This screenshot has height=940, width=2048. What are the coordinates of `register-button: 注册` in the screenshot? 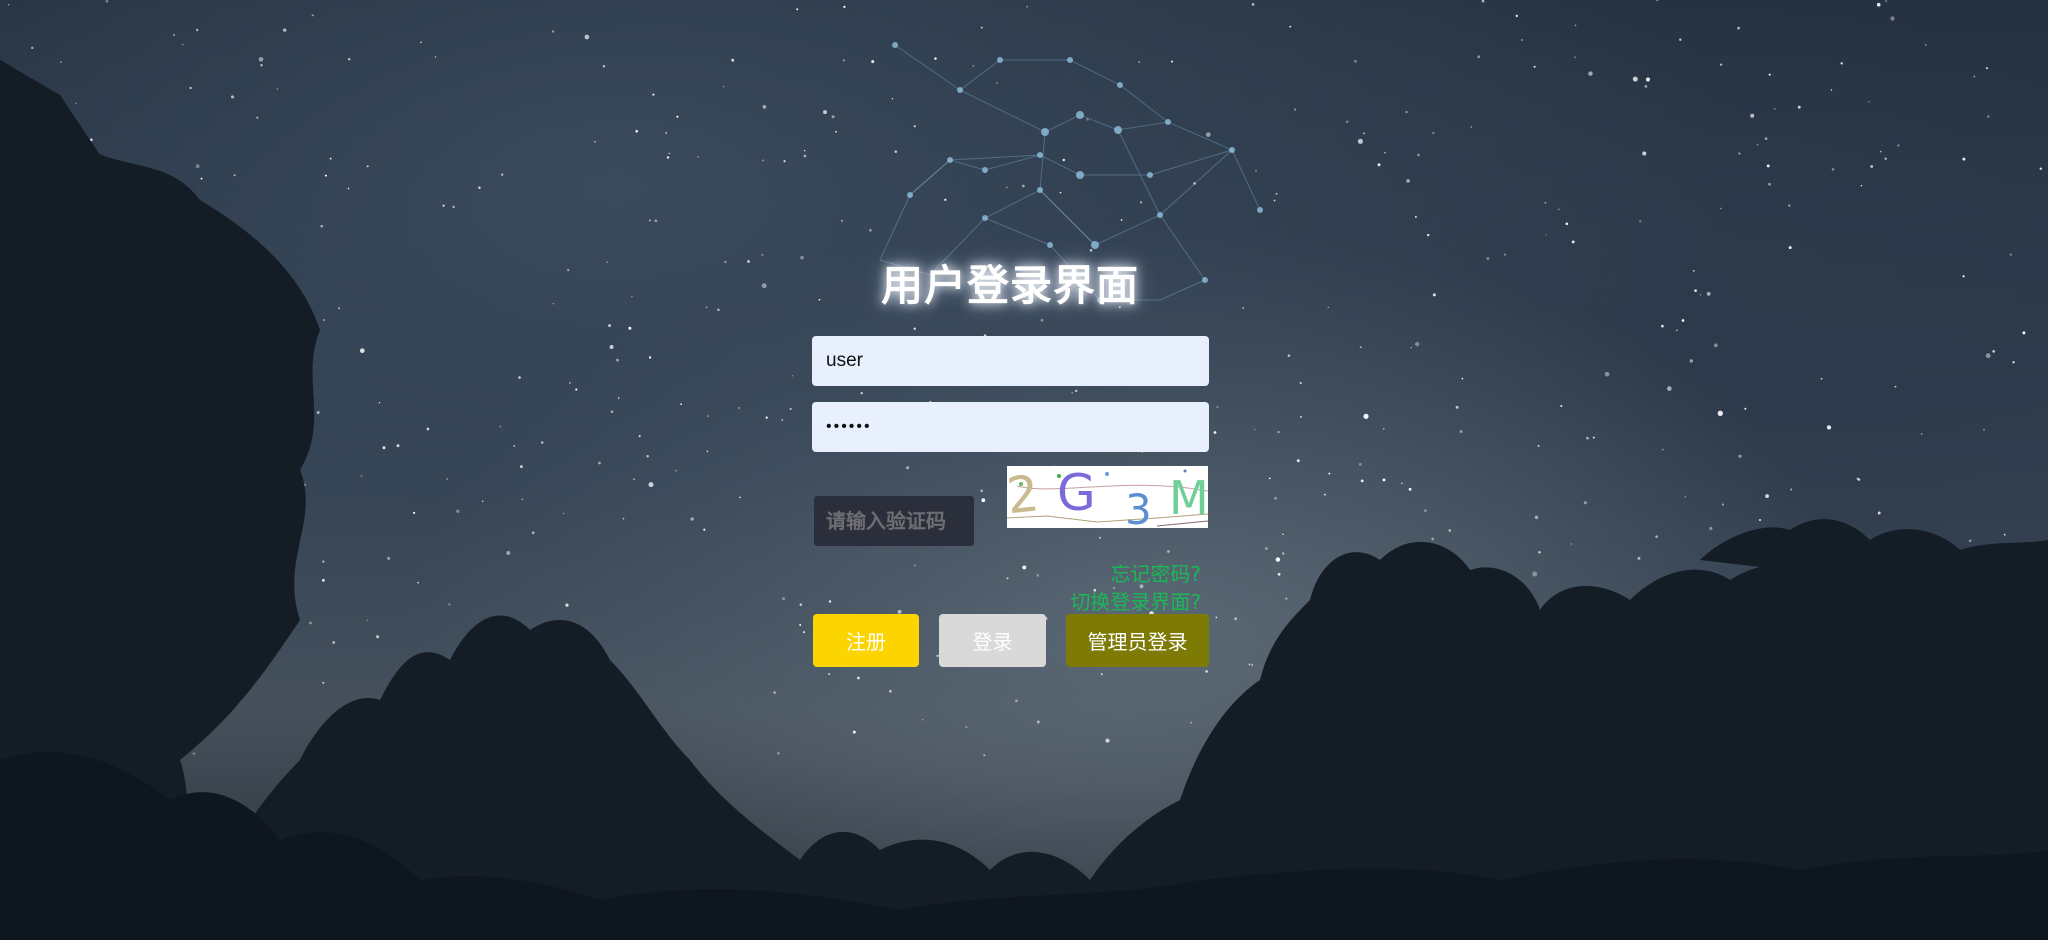 It's located at (866, 640).